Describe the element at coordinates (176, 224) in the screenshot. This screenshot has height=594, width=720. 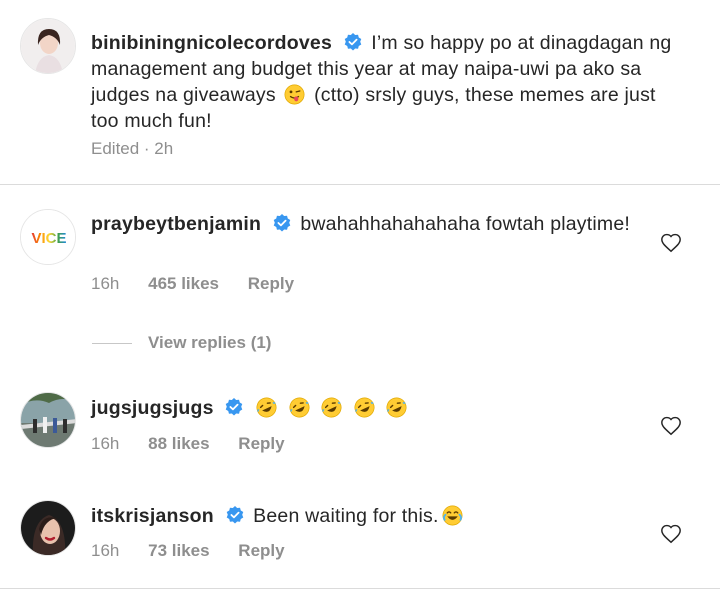
I see `comment-username: praybeytbenjamin` at that location.